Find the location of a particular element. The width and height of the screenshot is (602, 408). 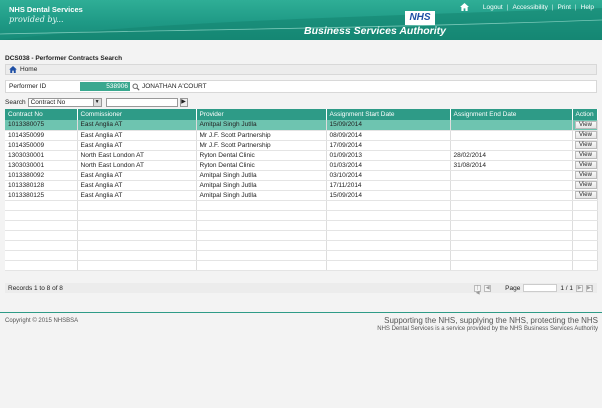

column-header-end-date: Assignment End Date is located at coordinates (511, 114).